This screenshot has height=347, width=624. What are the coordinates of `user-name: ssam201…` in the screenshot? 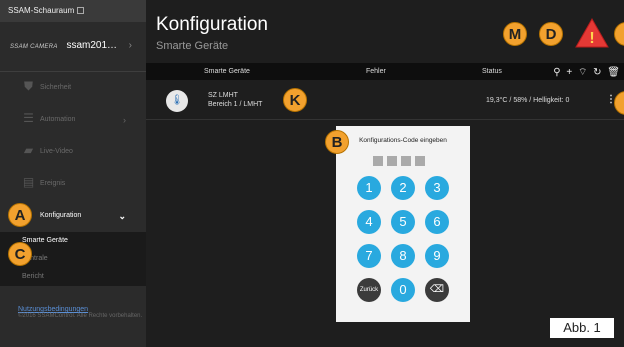 It's located at (92, 45).